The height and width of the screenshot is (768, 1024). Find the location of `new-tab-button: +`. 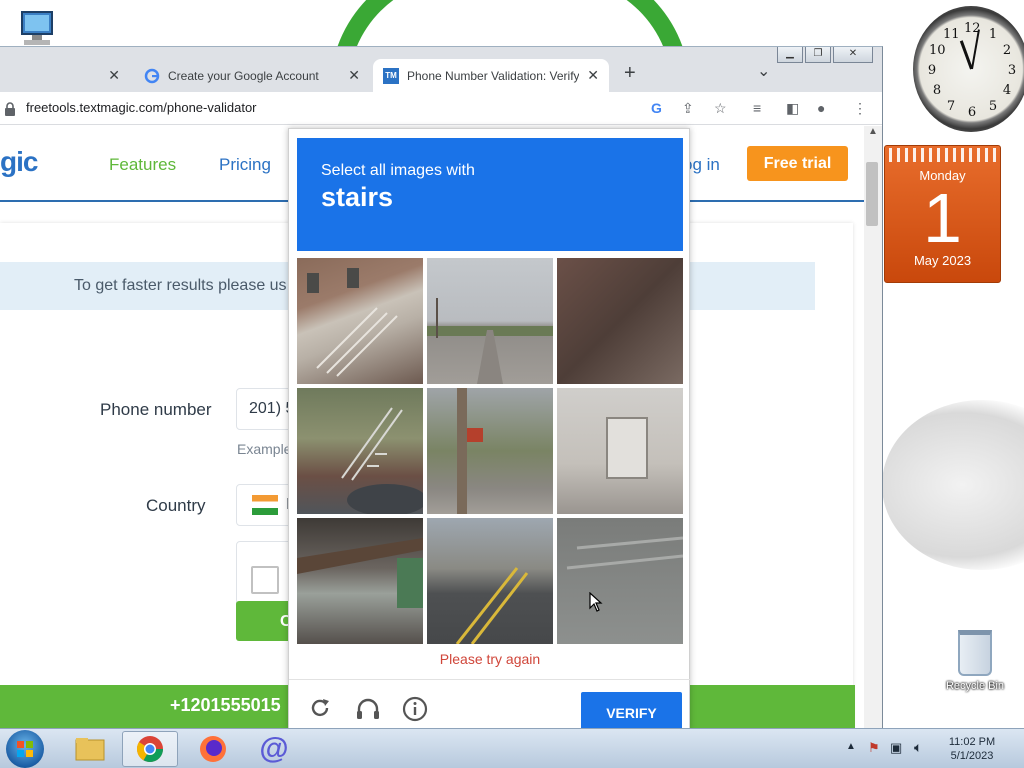

new-tab-button: + is located at coordinates (630, 73).